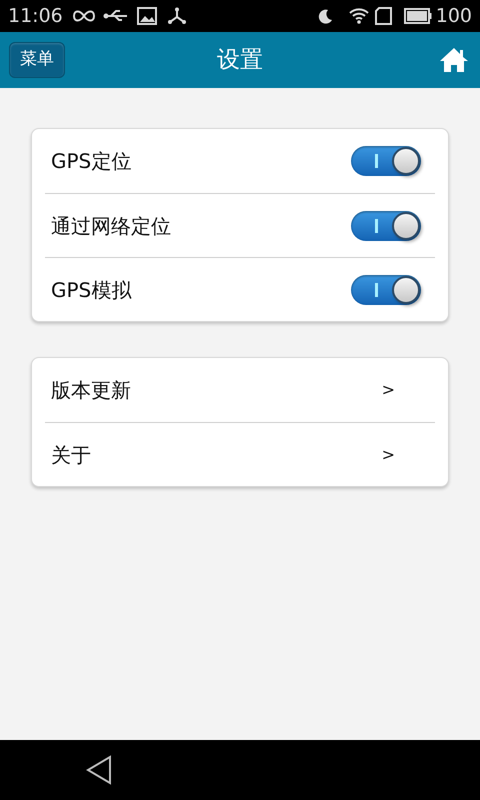 The height and width of the screenshot is (800, 480). What do you see at coordinates (384, 16) in the screenshot?
I see `sim-card-icon` at bounding box center [384, 16].